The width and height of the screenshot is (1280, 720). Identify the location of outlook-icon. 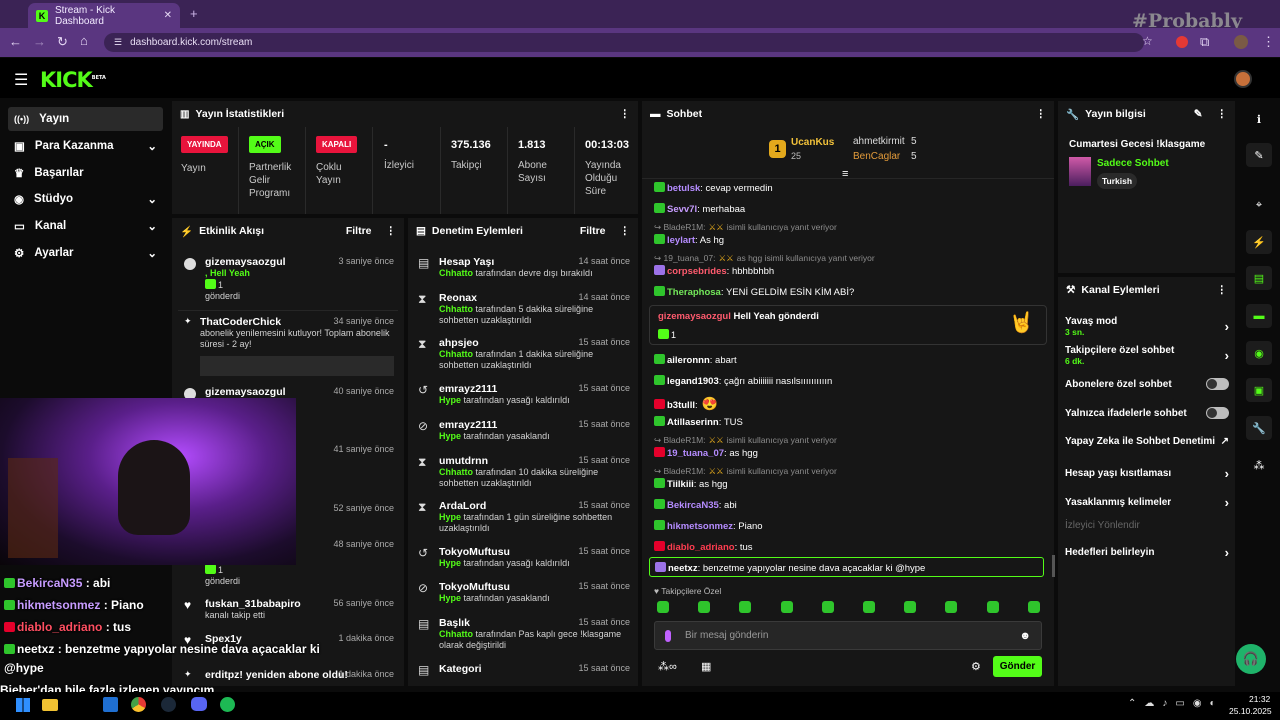
(110, 704).